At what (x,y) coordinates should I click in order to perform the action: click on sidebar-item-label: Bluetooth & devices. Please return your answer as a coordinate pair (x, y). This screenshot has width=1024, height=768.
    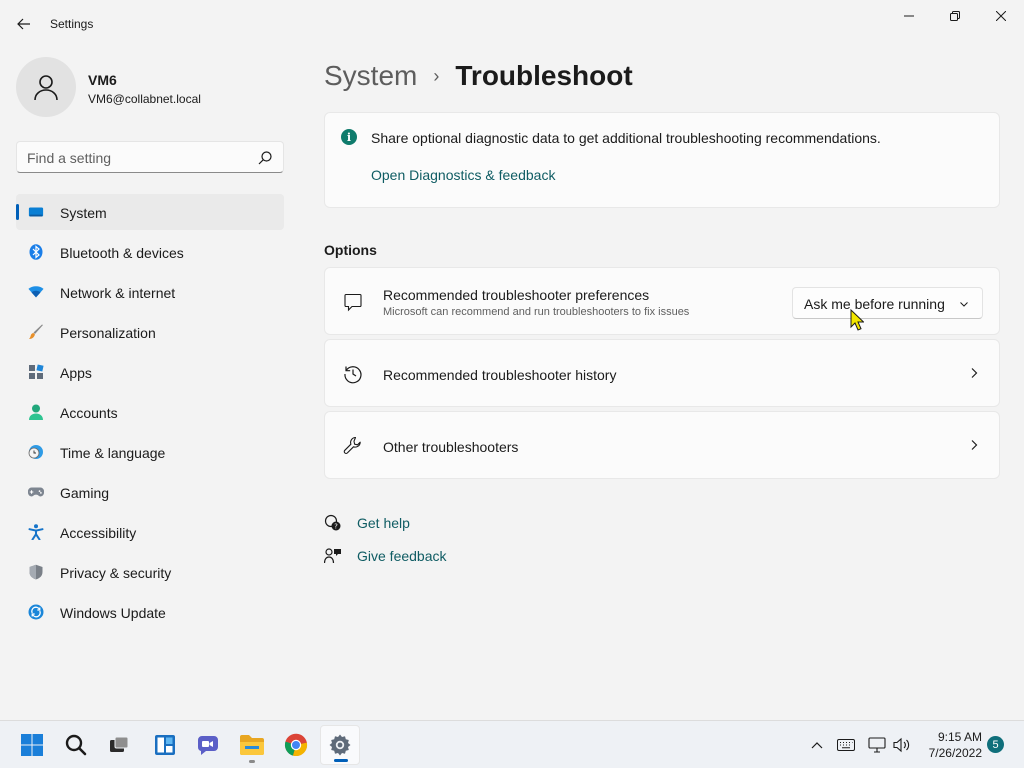
    Looking at the image, I should click on (122, 253).